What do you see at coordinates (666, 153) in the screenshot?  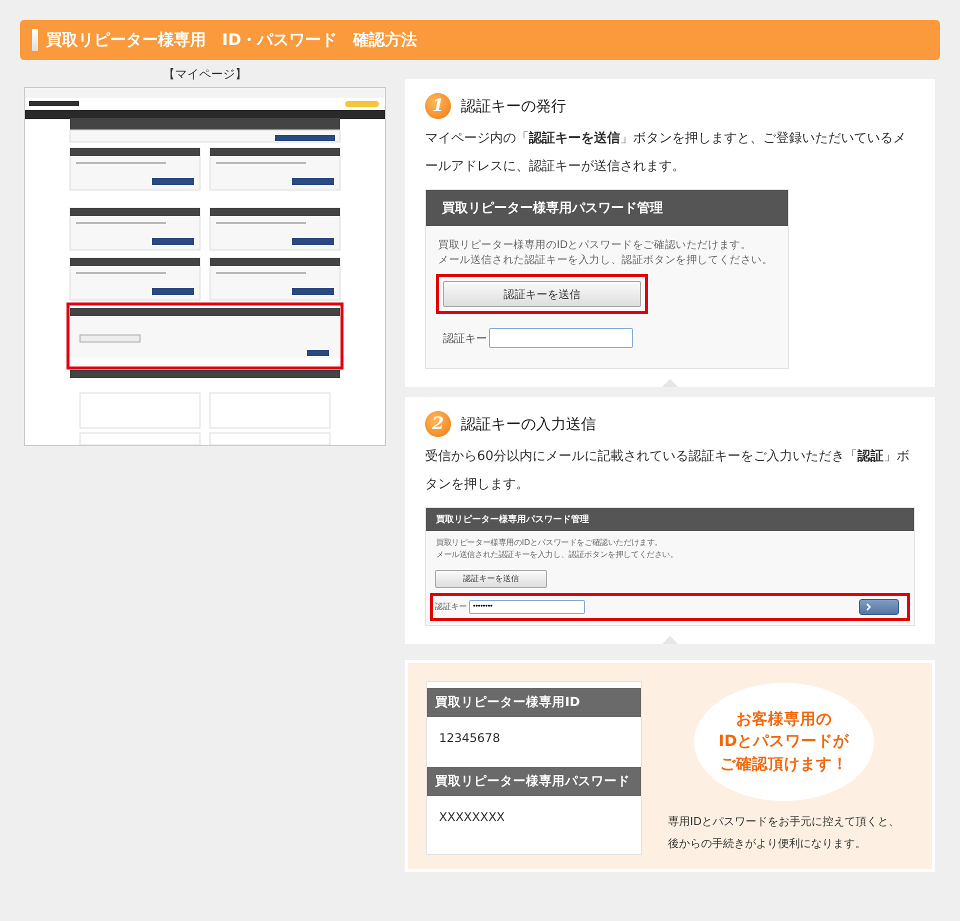 I see `step-text: マイページ内の「認証キーを送信」ボタンを押しますと、ご登録いただいているメールアドレスに、認証キーが送信されます。` at bounding box center [666, 153].